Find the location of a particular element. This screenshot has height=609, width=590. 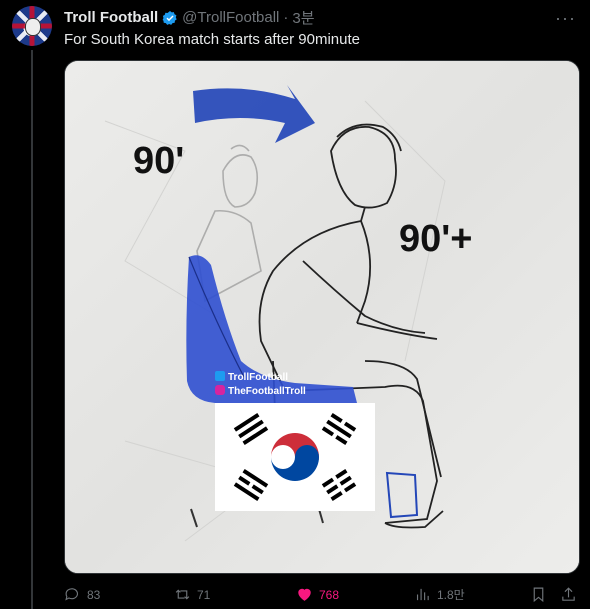

retweet-icon is located at coordinates (182, 594).